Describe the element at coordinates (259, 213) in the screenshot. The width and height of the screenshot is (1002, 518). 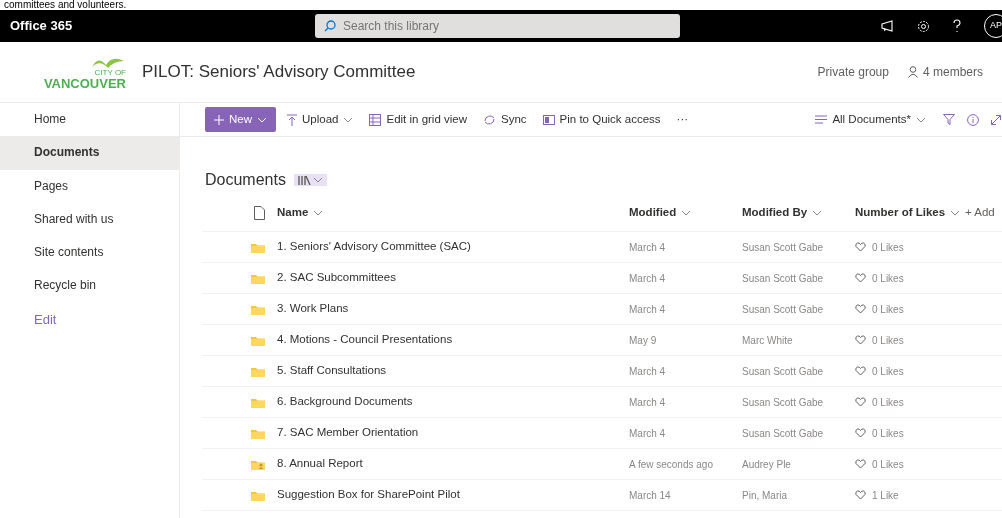
I see `file-type-icon` at that location.